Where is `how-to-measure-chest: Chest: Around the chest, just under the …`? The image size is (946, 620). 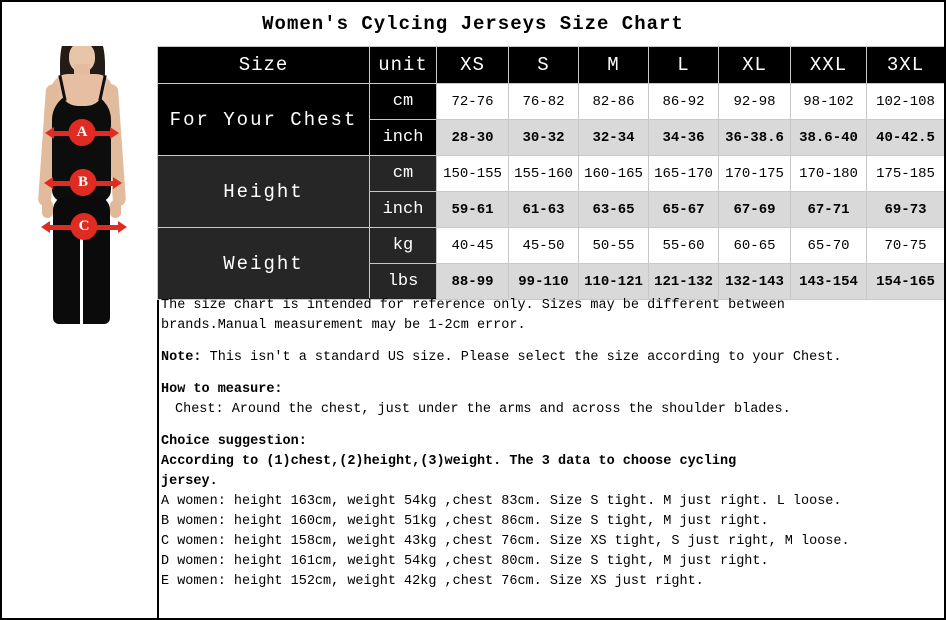
how-to-measure-chest: Chest: Around the chest, just under the … is located at coordinates (483, 409).